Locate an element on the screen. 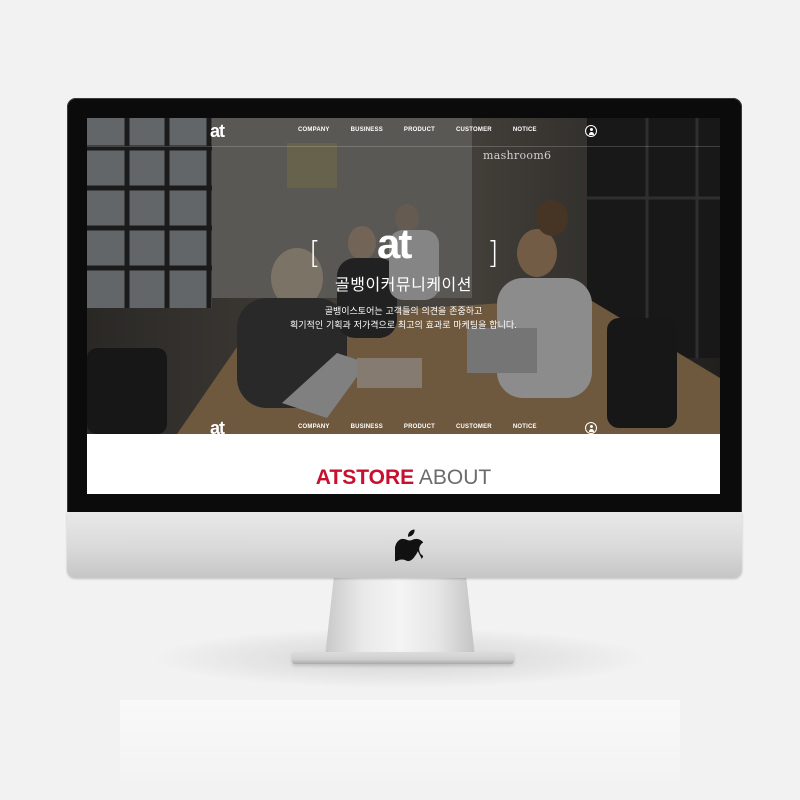 Image resolution: width=800 pixels, height=800 pixels. site-logo: at is located at coordinates (217, 131).